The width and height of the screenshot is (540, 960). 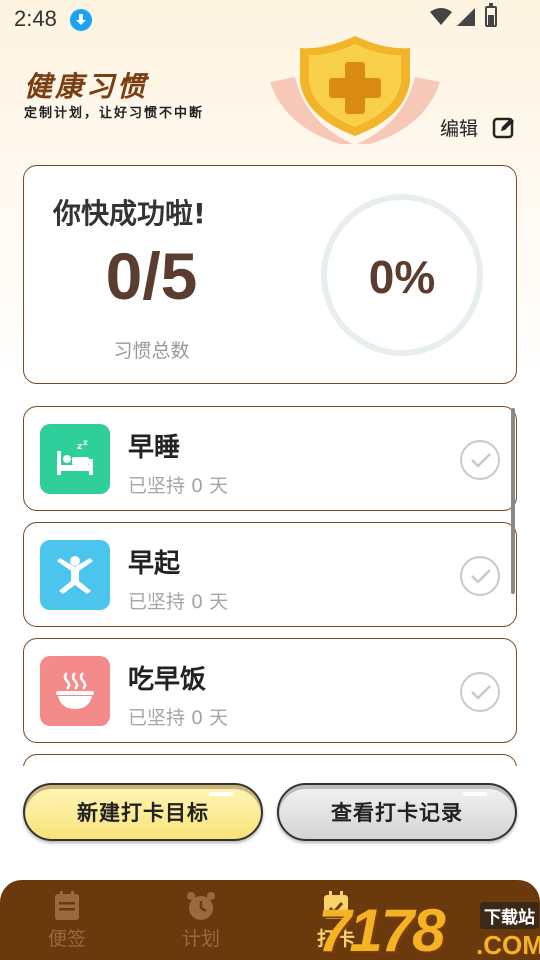 What do you see at coordinates (35, 18) in the screenshot?
I see `status-time: 2:48` at bounding box center [35, 18].